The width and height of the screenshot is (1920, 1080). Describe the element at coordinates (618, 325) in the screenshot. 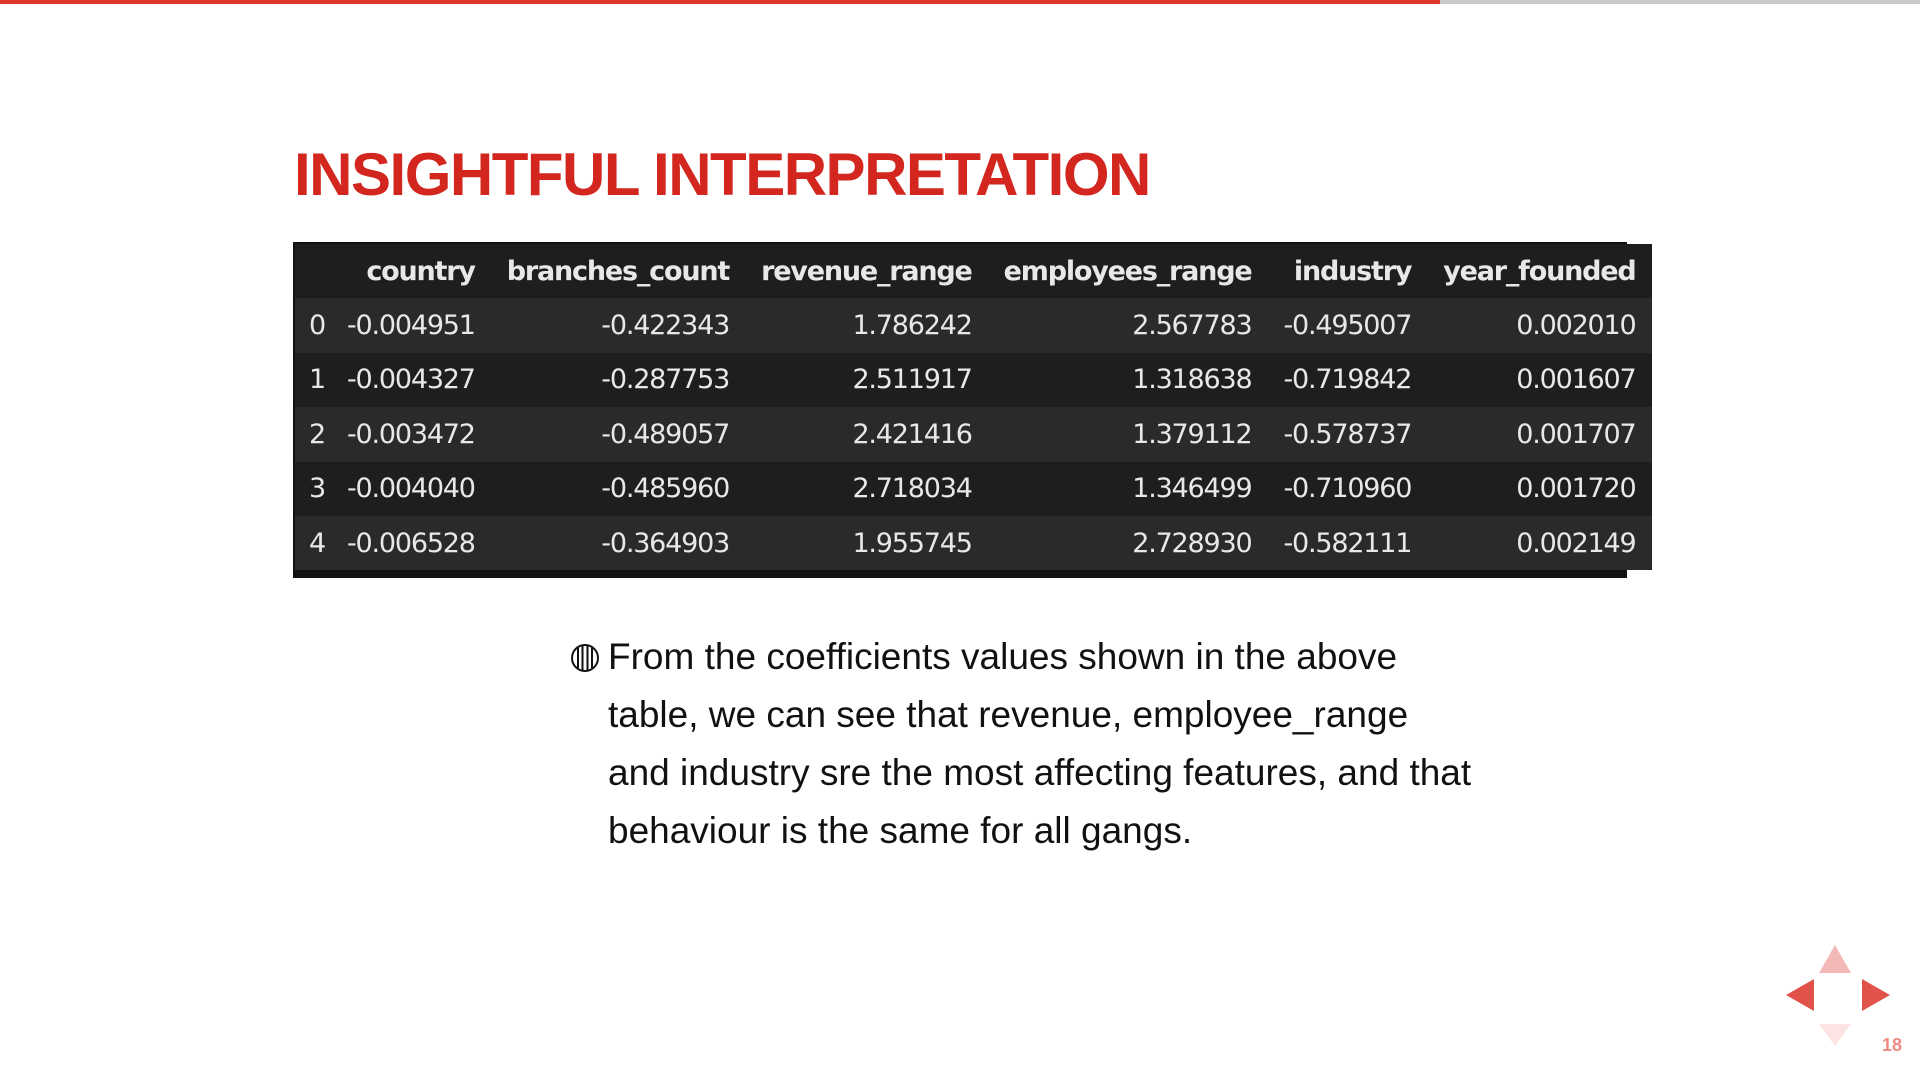

I see `table-cell: -0.422343` at that location.